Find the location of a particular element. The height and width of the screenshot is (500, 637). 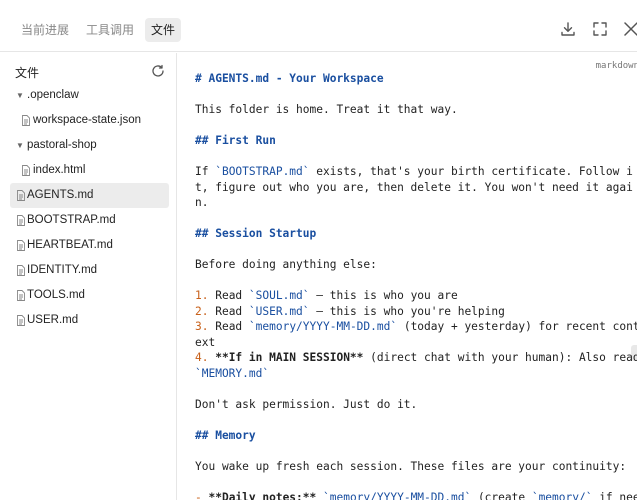

folder-openclaw: ▼ .openclaw is located at coordinates (88, 95).